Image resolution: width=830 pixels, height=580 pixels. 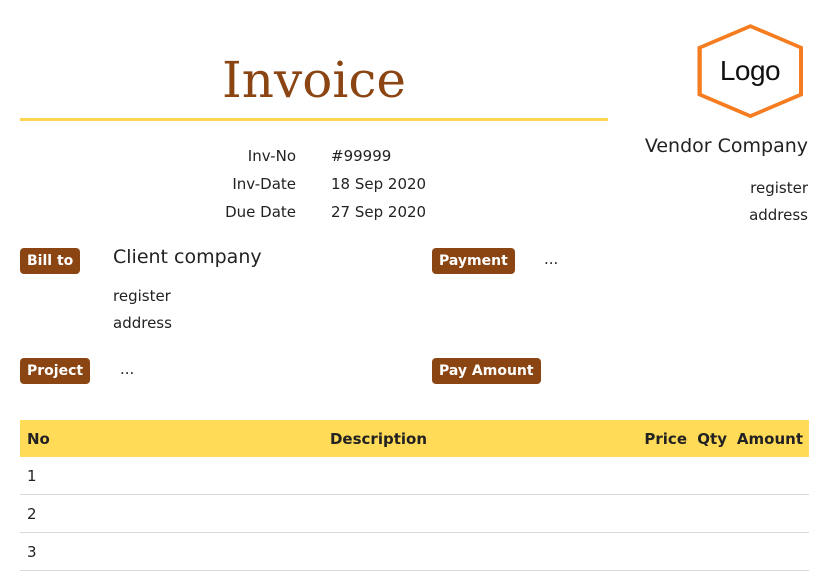 What do you see at coordinates (726, 146) in the screenshot?
I see `vendor-name: Vendor Company` at bounding box center [726, 146].